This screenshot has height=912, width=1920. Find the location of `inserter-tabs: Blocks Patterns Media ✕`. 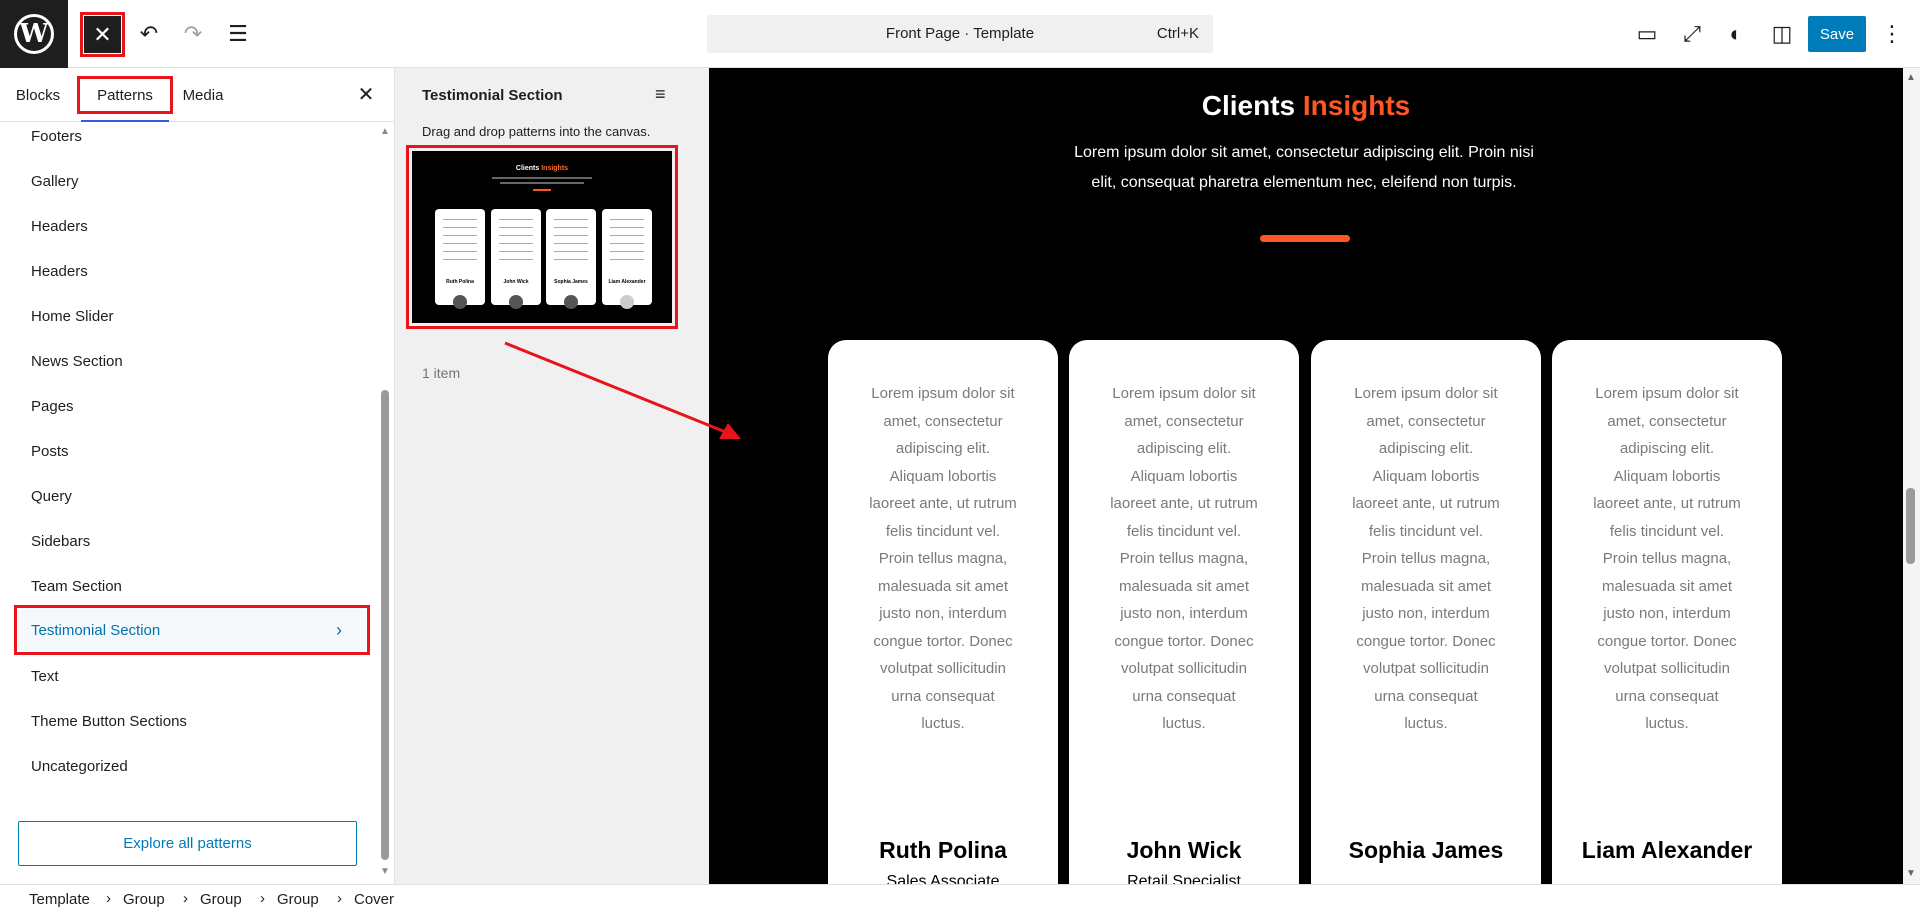

inserter-tabs: Blocks Patterns Media ✕ is located at coordinates (197, 95).